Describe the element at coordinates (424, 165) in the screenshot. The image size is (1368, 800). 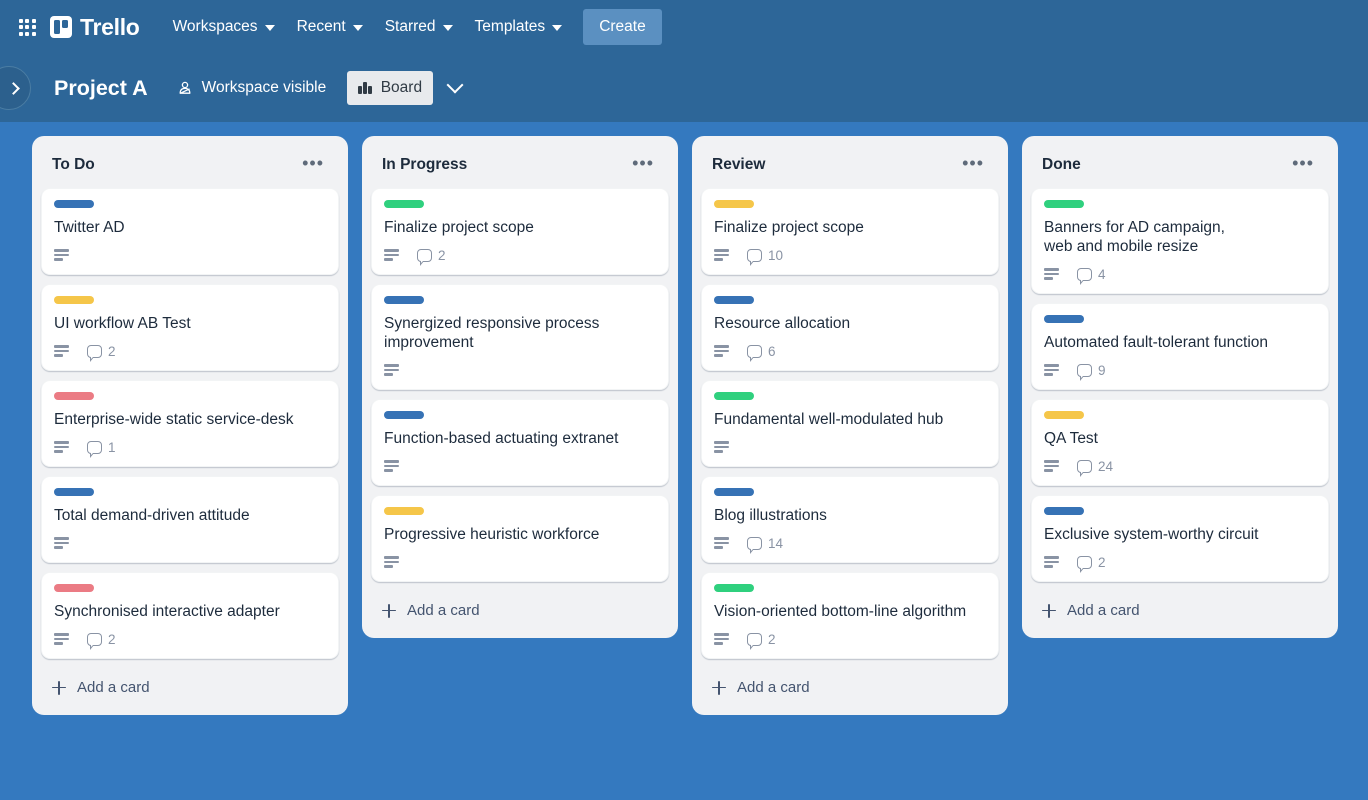
I see `list-title: In Progress` at that location.